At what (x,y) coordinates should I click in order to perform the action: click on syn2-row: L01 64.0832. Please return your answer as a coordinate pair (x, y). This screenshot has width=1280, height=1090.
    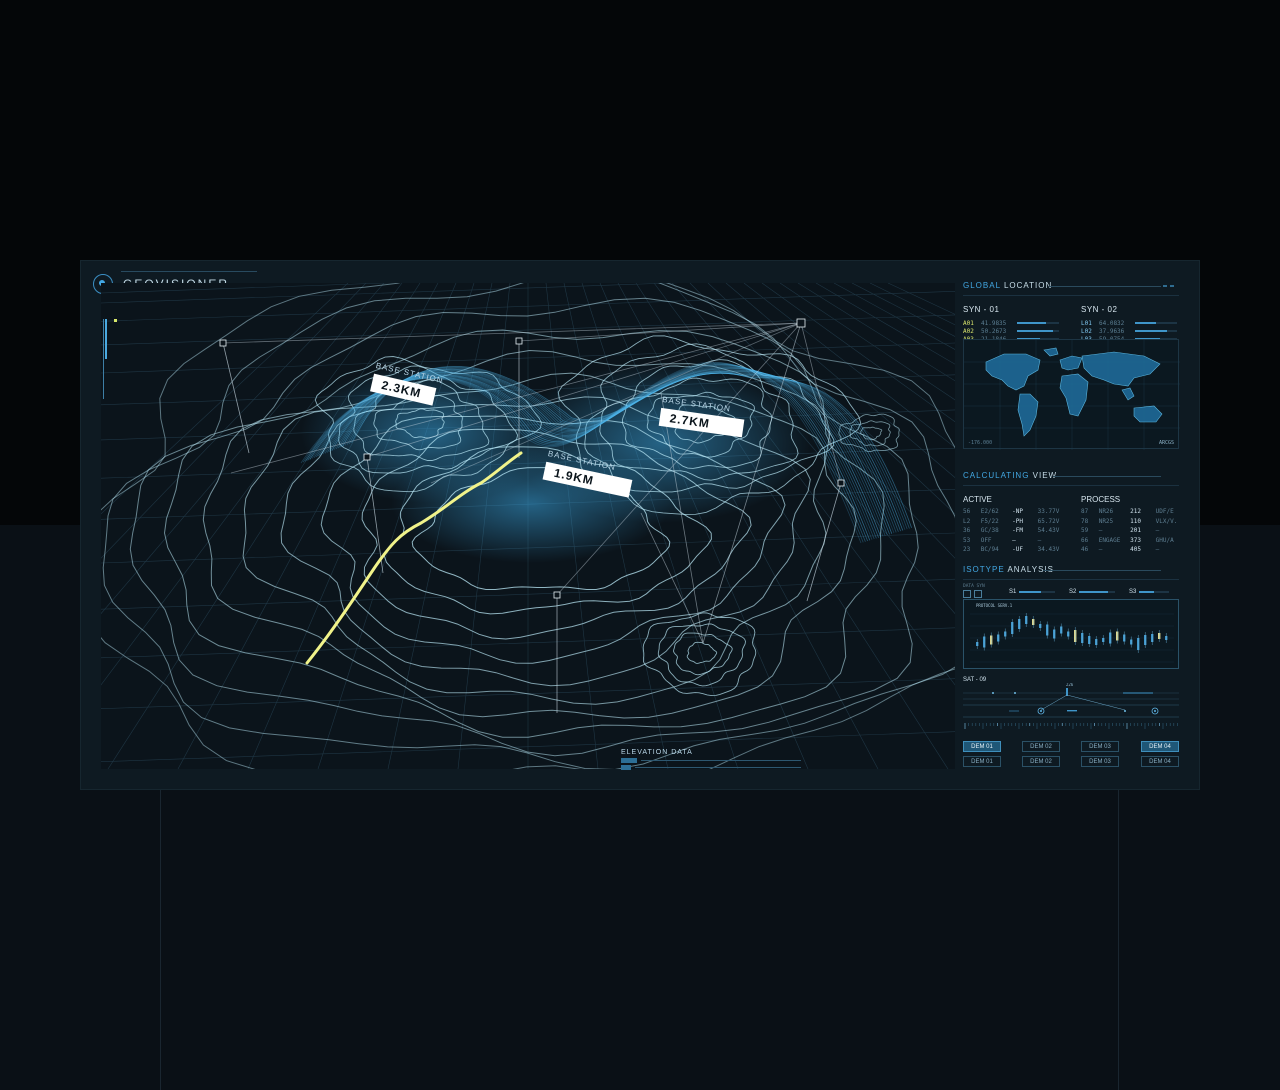
    Looking at the image, I should click on (1129, 323).